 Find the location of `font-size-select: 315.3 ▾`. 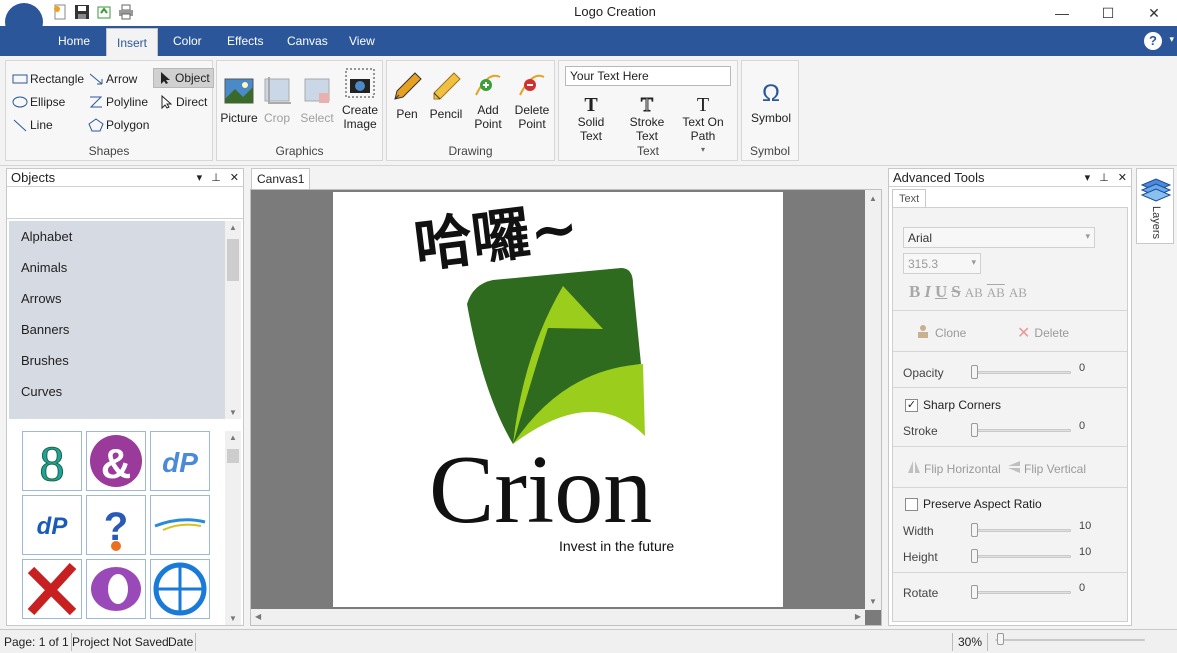

font-size-select: 315.3 ▾ is located at coordinates (942, 263).